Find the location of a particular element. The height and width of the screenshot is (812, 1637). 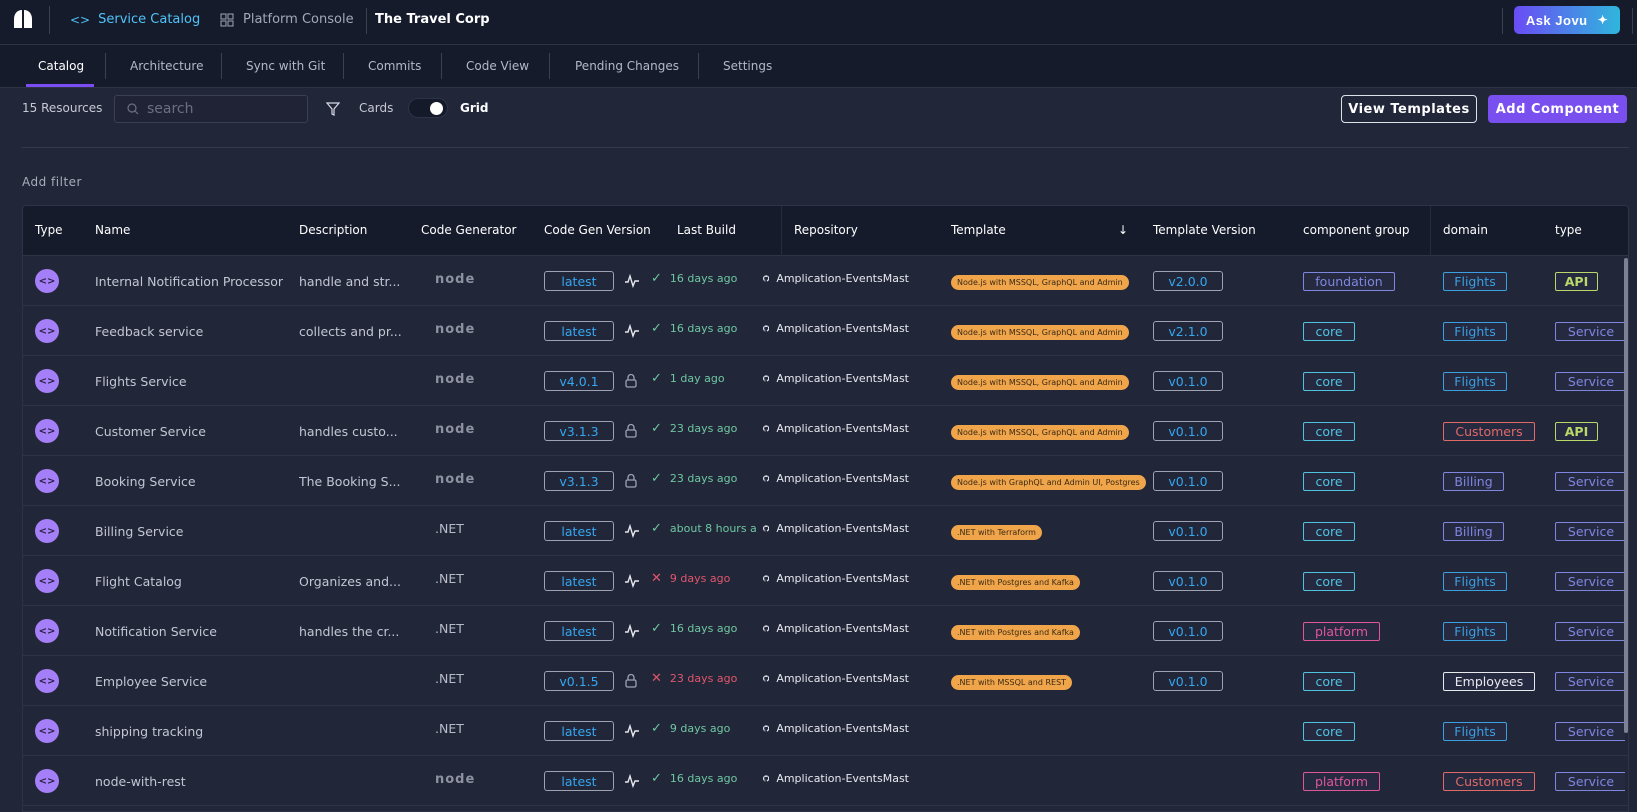

nav-platform-console: Platform Console is located at coordinates (287, 19).